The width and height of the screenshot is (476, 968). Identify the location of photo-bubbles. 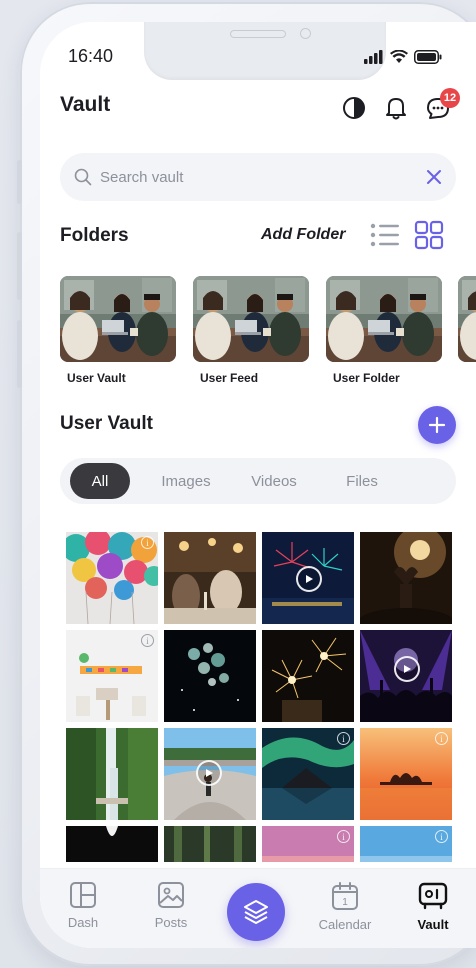
(210, 676).